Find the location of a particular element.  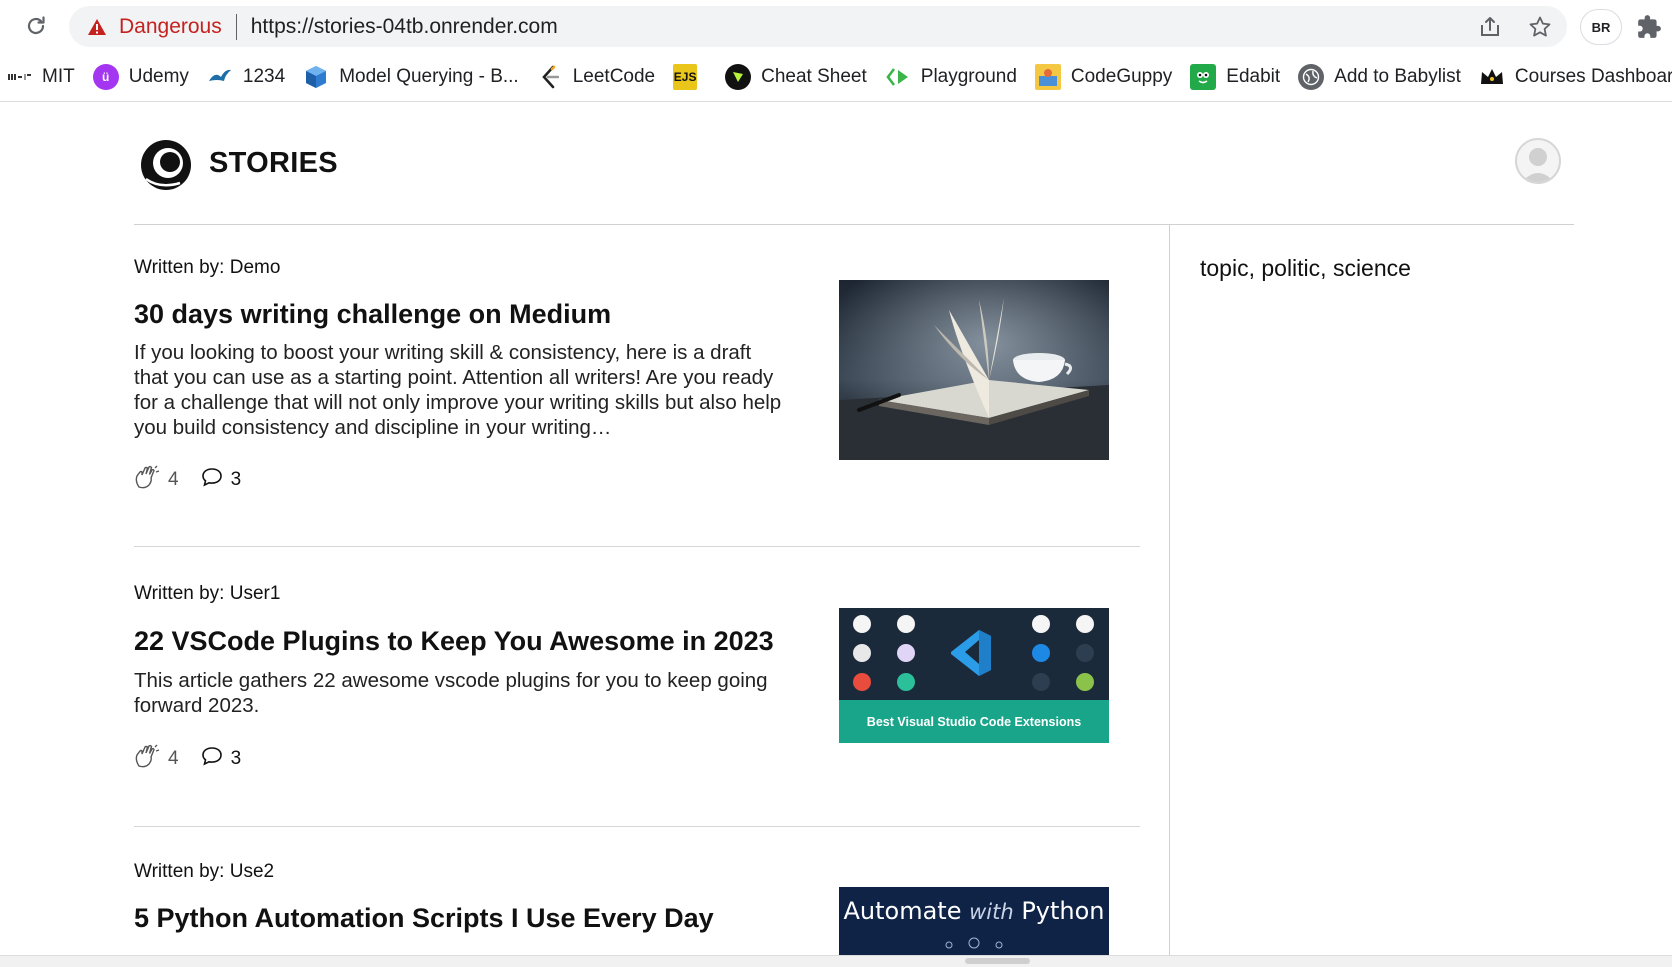

leetcode-icon is located at coordinates (550, 77).